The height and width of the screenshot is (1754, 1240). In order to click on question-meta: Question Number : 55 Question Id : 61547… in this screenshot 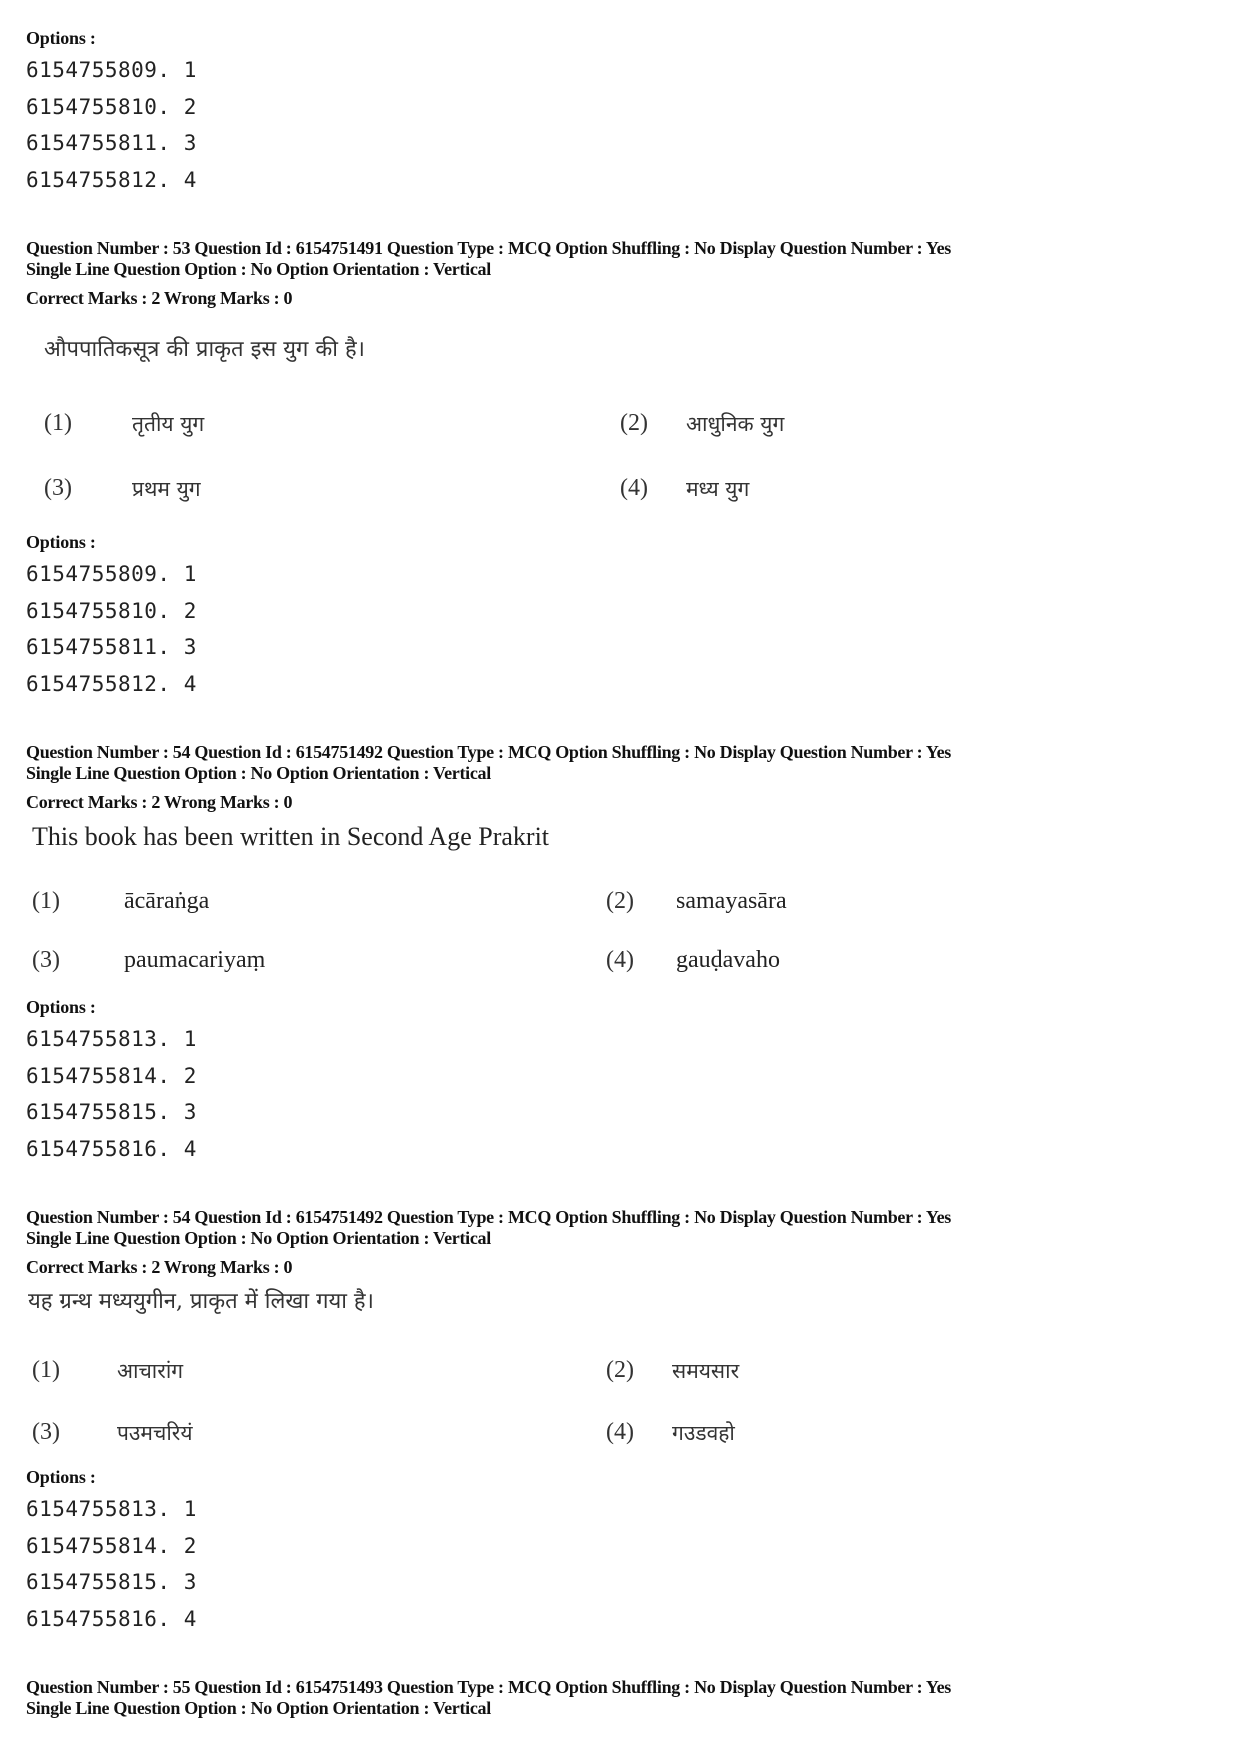, I will do `click(489, 1687)`.